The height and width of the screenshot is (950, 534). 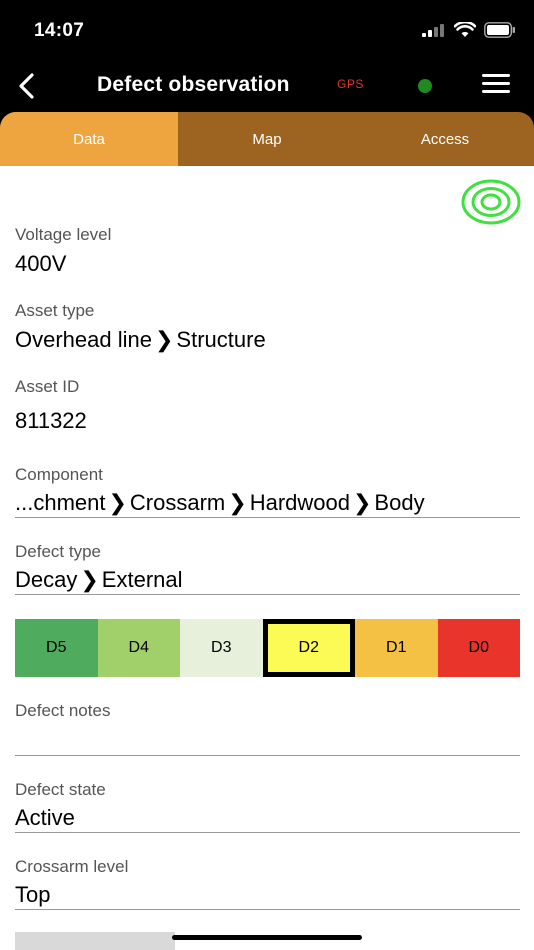 What do you see at coordinates (56, 648) in the screenshot?
I see `severity-option-d5: D5` at bounding box center [56, 648].